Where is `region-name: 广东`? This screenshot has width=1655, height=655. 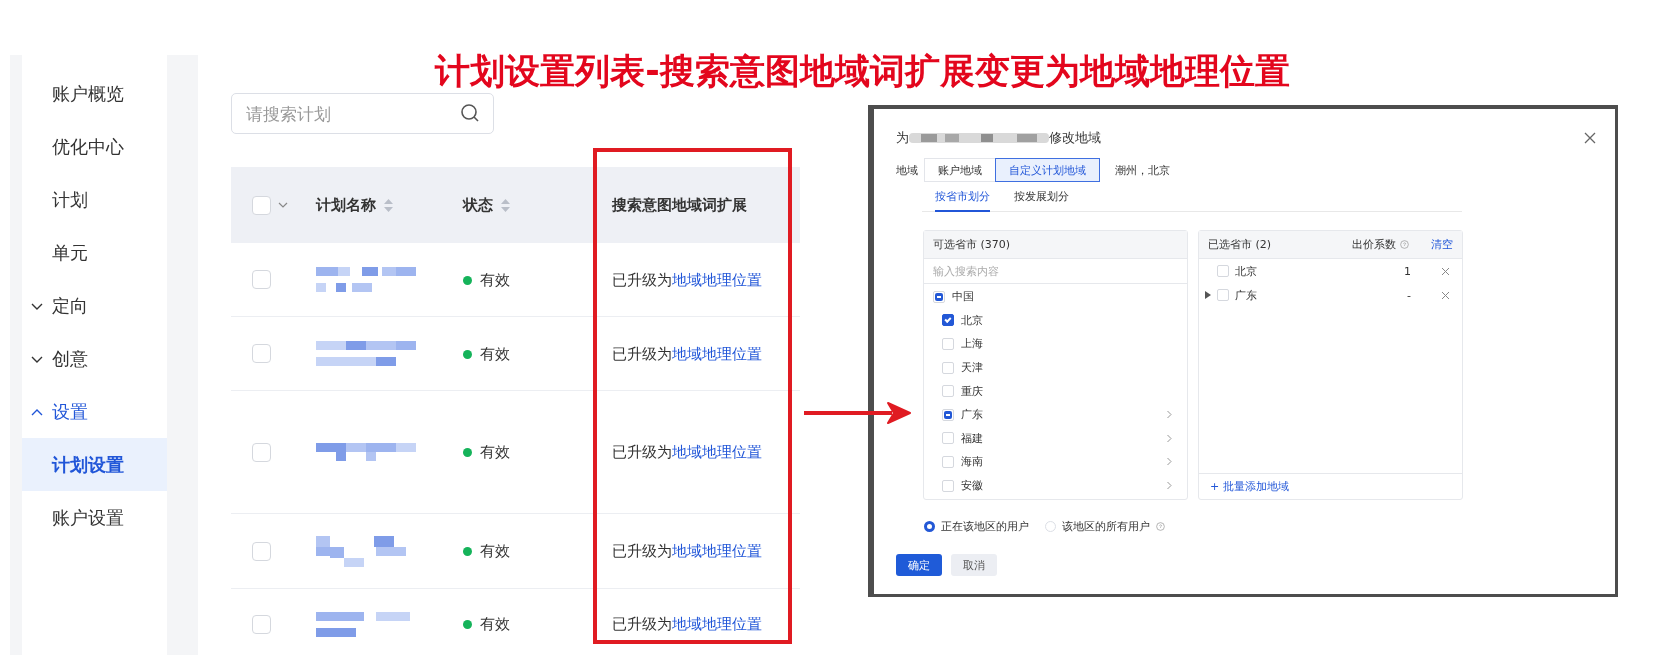
region-name: 广东 is located at coordinates (1246, 295).